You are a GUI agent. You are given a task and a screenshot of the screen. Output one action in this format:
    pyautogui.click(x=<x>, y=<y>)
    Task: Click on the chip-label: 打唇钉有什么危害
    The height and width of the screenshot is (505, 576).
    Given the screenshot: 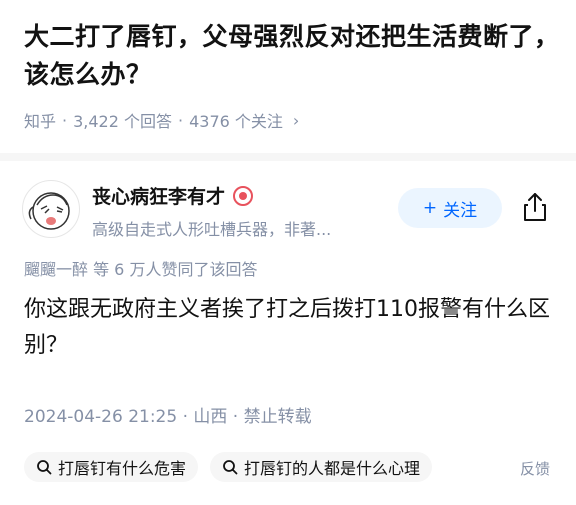 What is the action you would take?
    pyautogui.click(x=122, y=468)
    